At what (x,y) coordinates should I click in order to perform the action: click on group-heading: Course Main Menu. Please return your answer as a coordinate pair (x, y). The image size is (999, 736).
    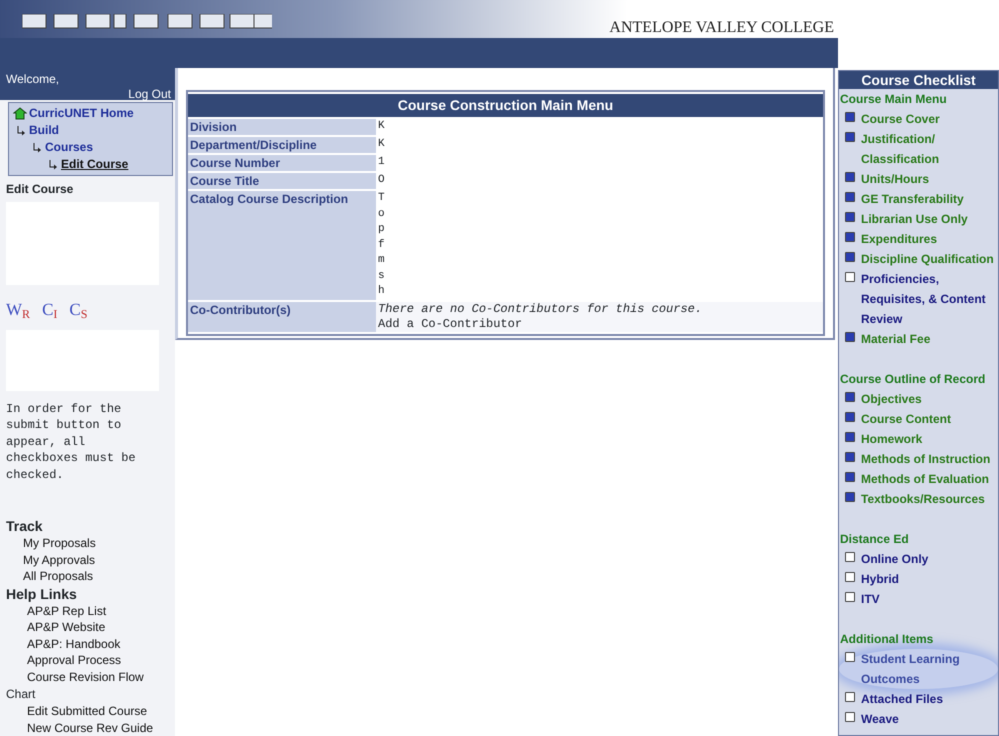
    Looking at the image, I should click on (893, 99).